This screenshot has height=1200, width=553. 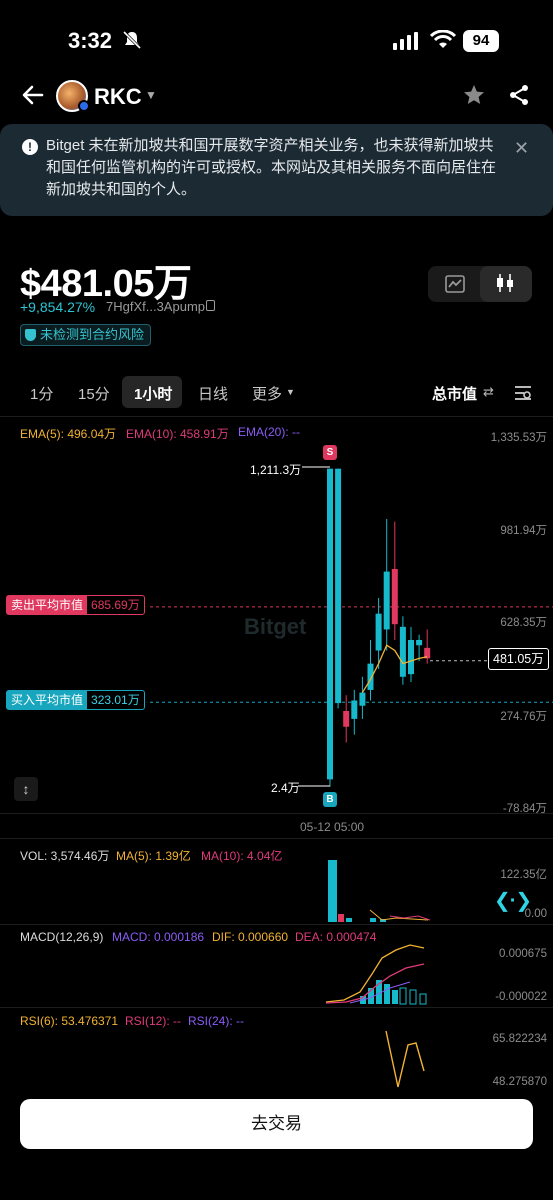 I want to click on annotation-leaders, so click(x=314, y=626).